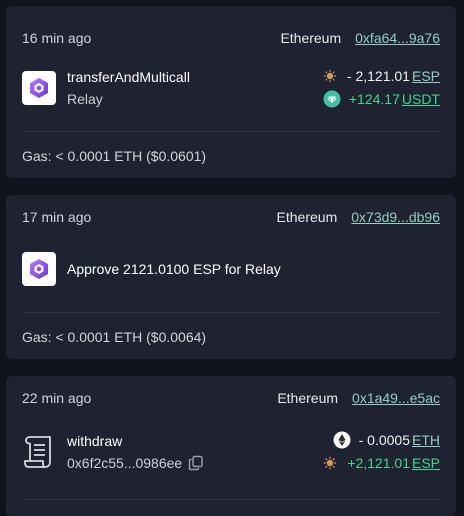 This screenshot has width=464, height=516. I want to click on gas-fee: Gas: < 0.0001 ETH ($0.0064), so click(114, 337).